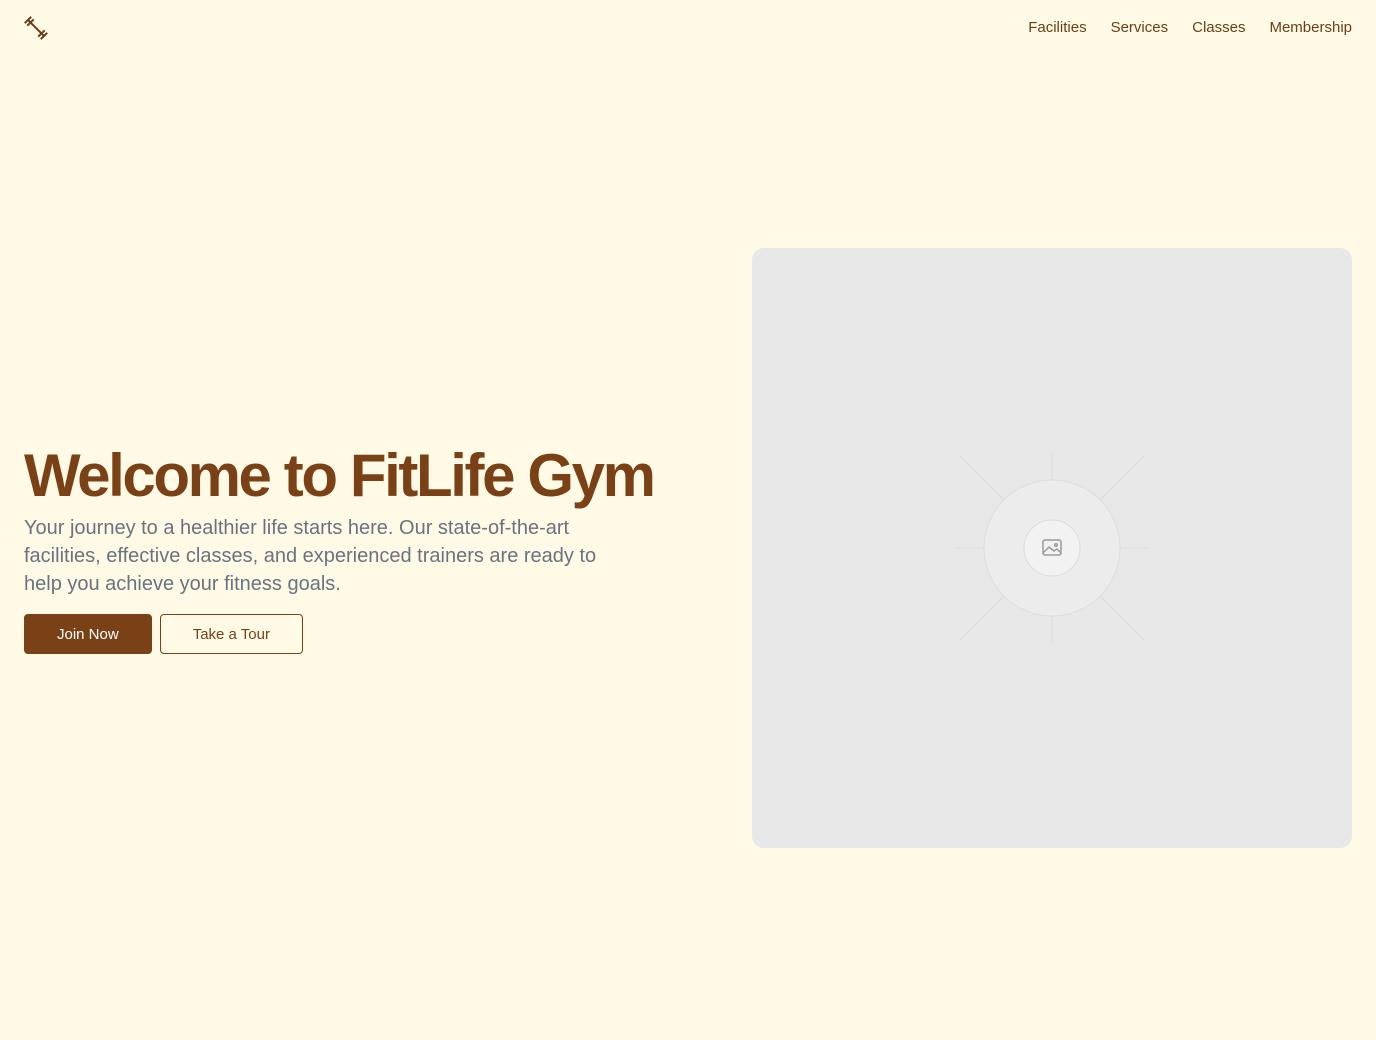 This screenshot has height=1040, width=1376. What do you see at coordinates (1190, 28) in the screenshot?
I see `main-nav: Facilities Services Classes Membership` at bounding box center [1190, 28].